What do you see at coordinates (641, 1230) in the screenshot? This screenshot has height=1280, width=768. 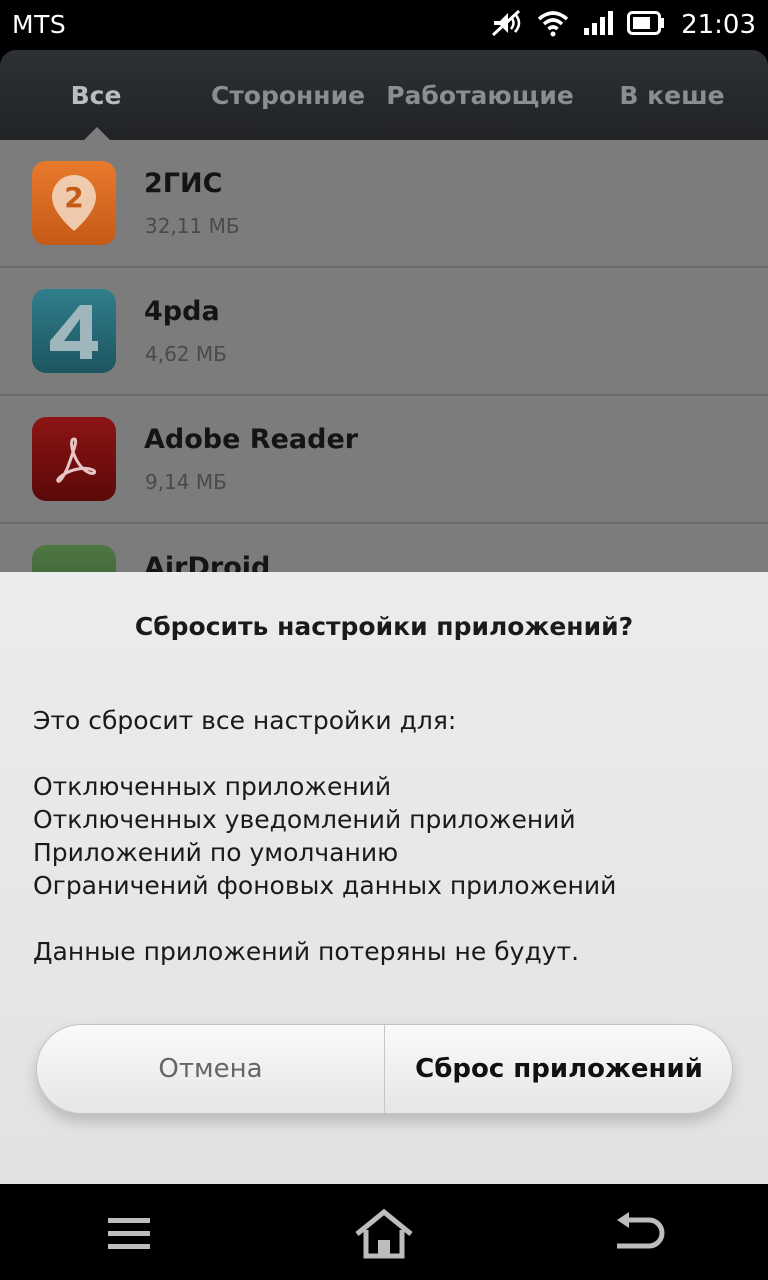 I see `back-icon` at bounding box center [641, 1230].